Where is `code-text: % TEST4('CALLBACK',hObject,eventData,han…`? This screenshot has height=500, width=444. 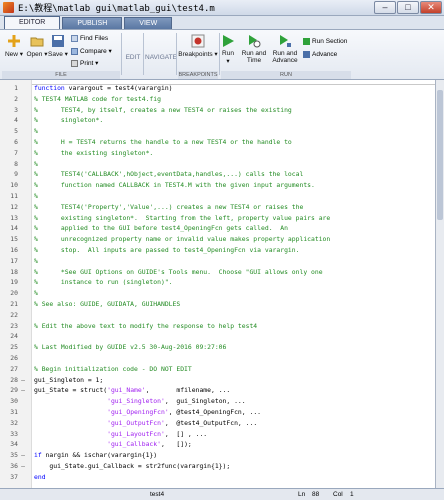
code-text: % TEST4('CALLBACK',hObject,eventData,han… is located at coordinates (169, 174).